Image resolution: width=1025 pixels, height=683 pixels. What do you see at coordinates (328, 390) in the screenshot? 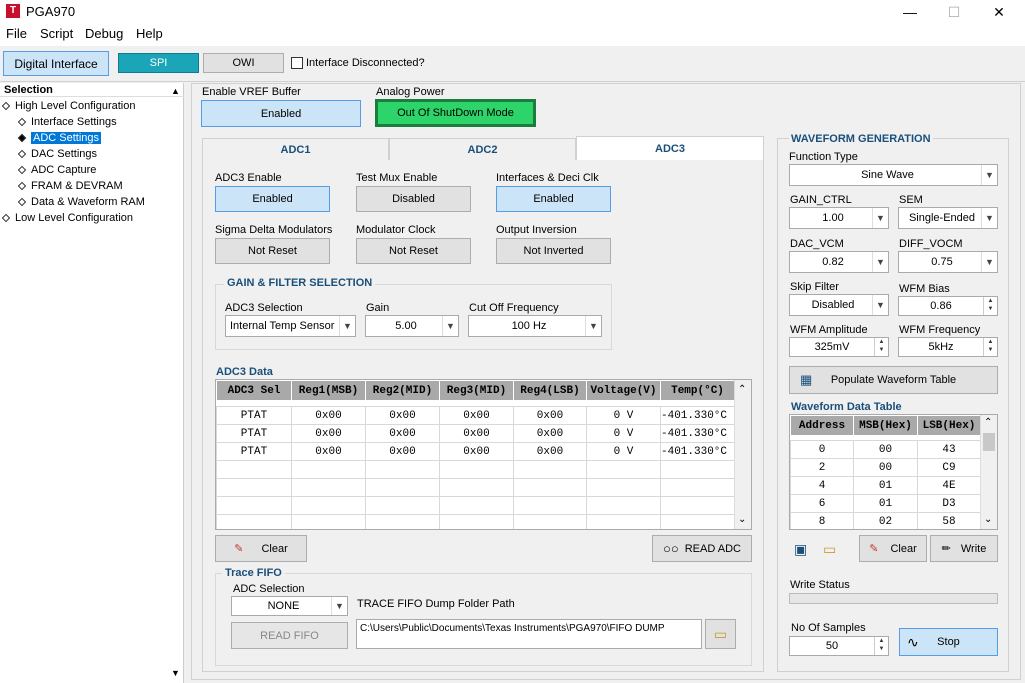
I see `column-header: Reg1(MSB)` at bounding box center [328, 390].